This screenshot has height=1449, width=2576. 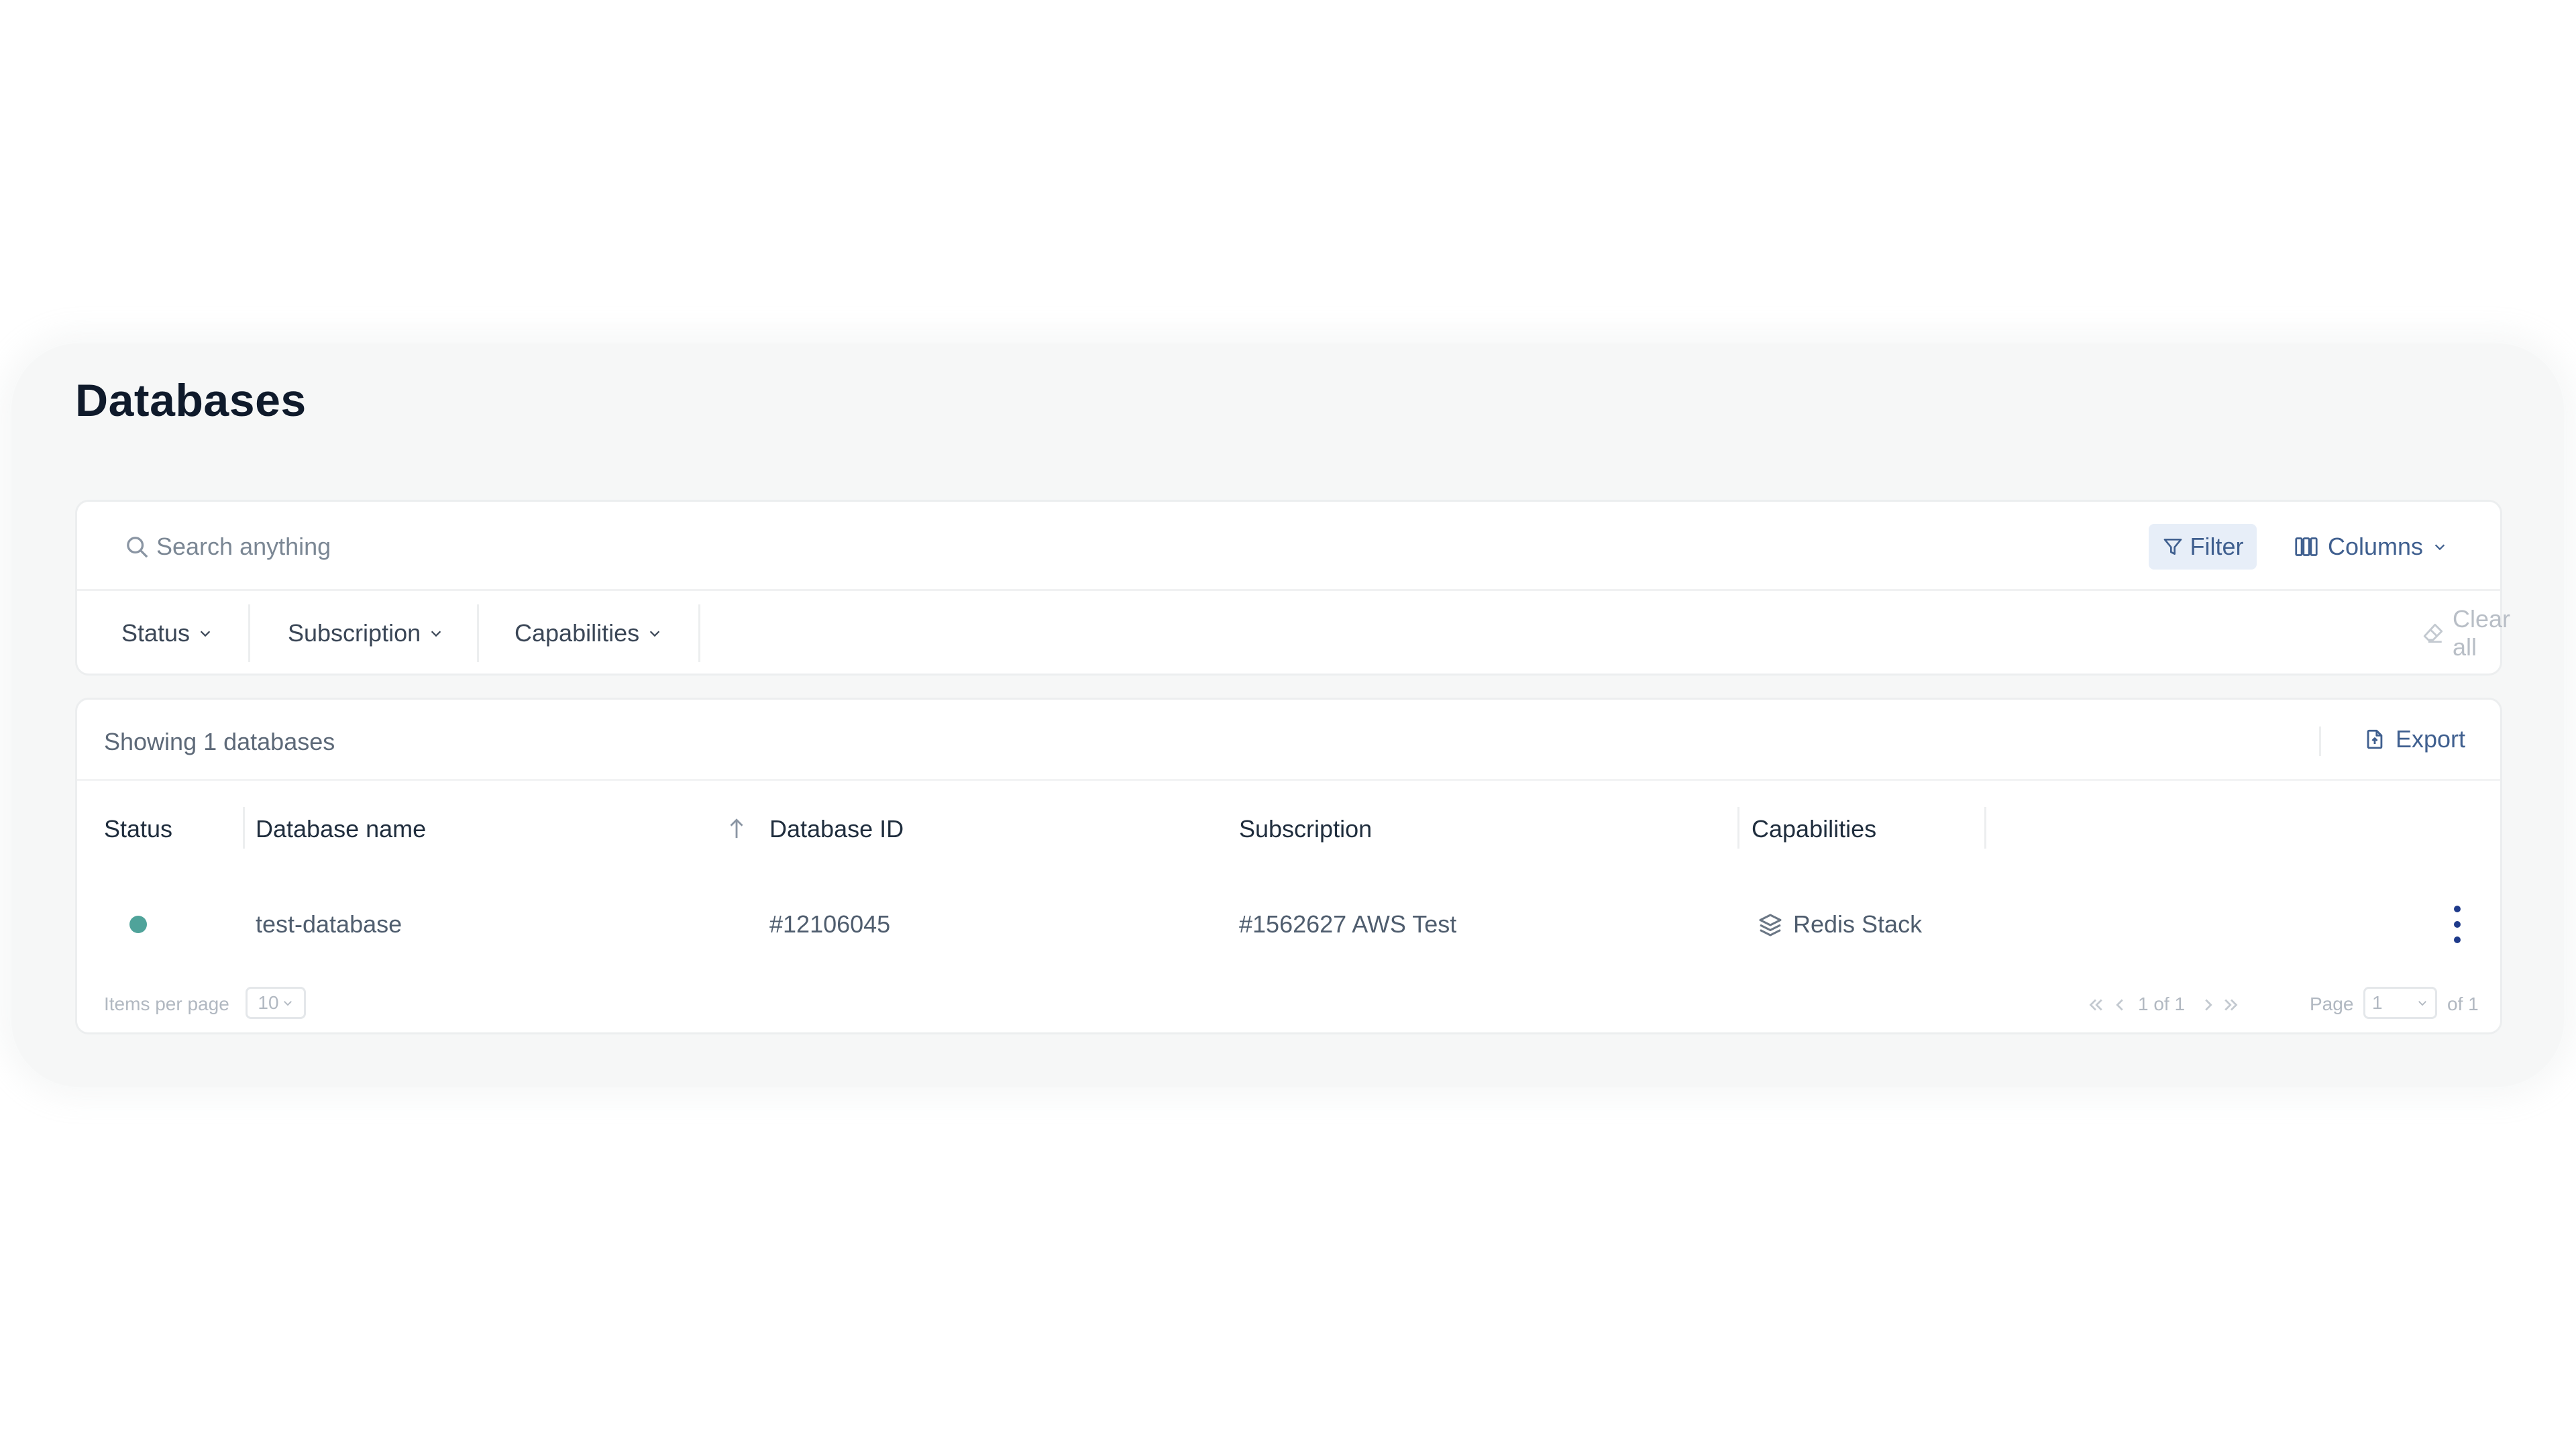 I want to click on items-per-page-select: 10, so click(x=276, y=1003).